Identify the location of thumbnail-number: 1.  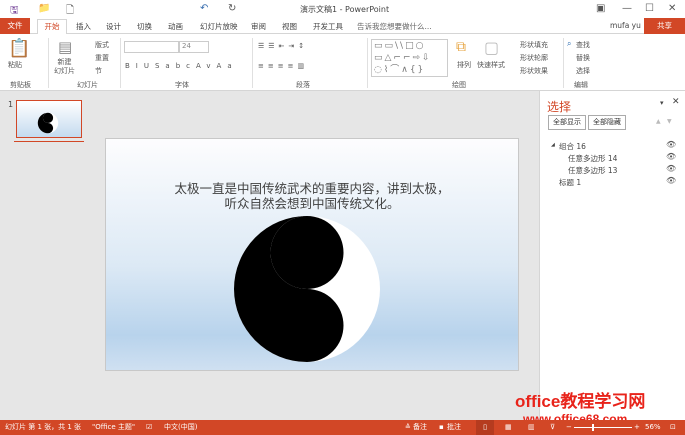
(11, 104).